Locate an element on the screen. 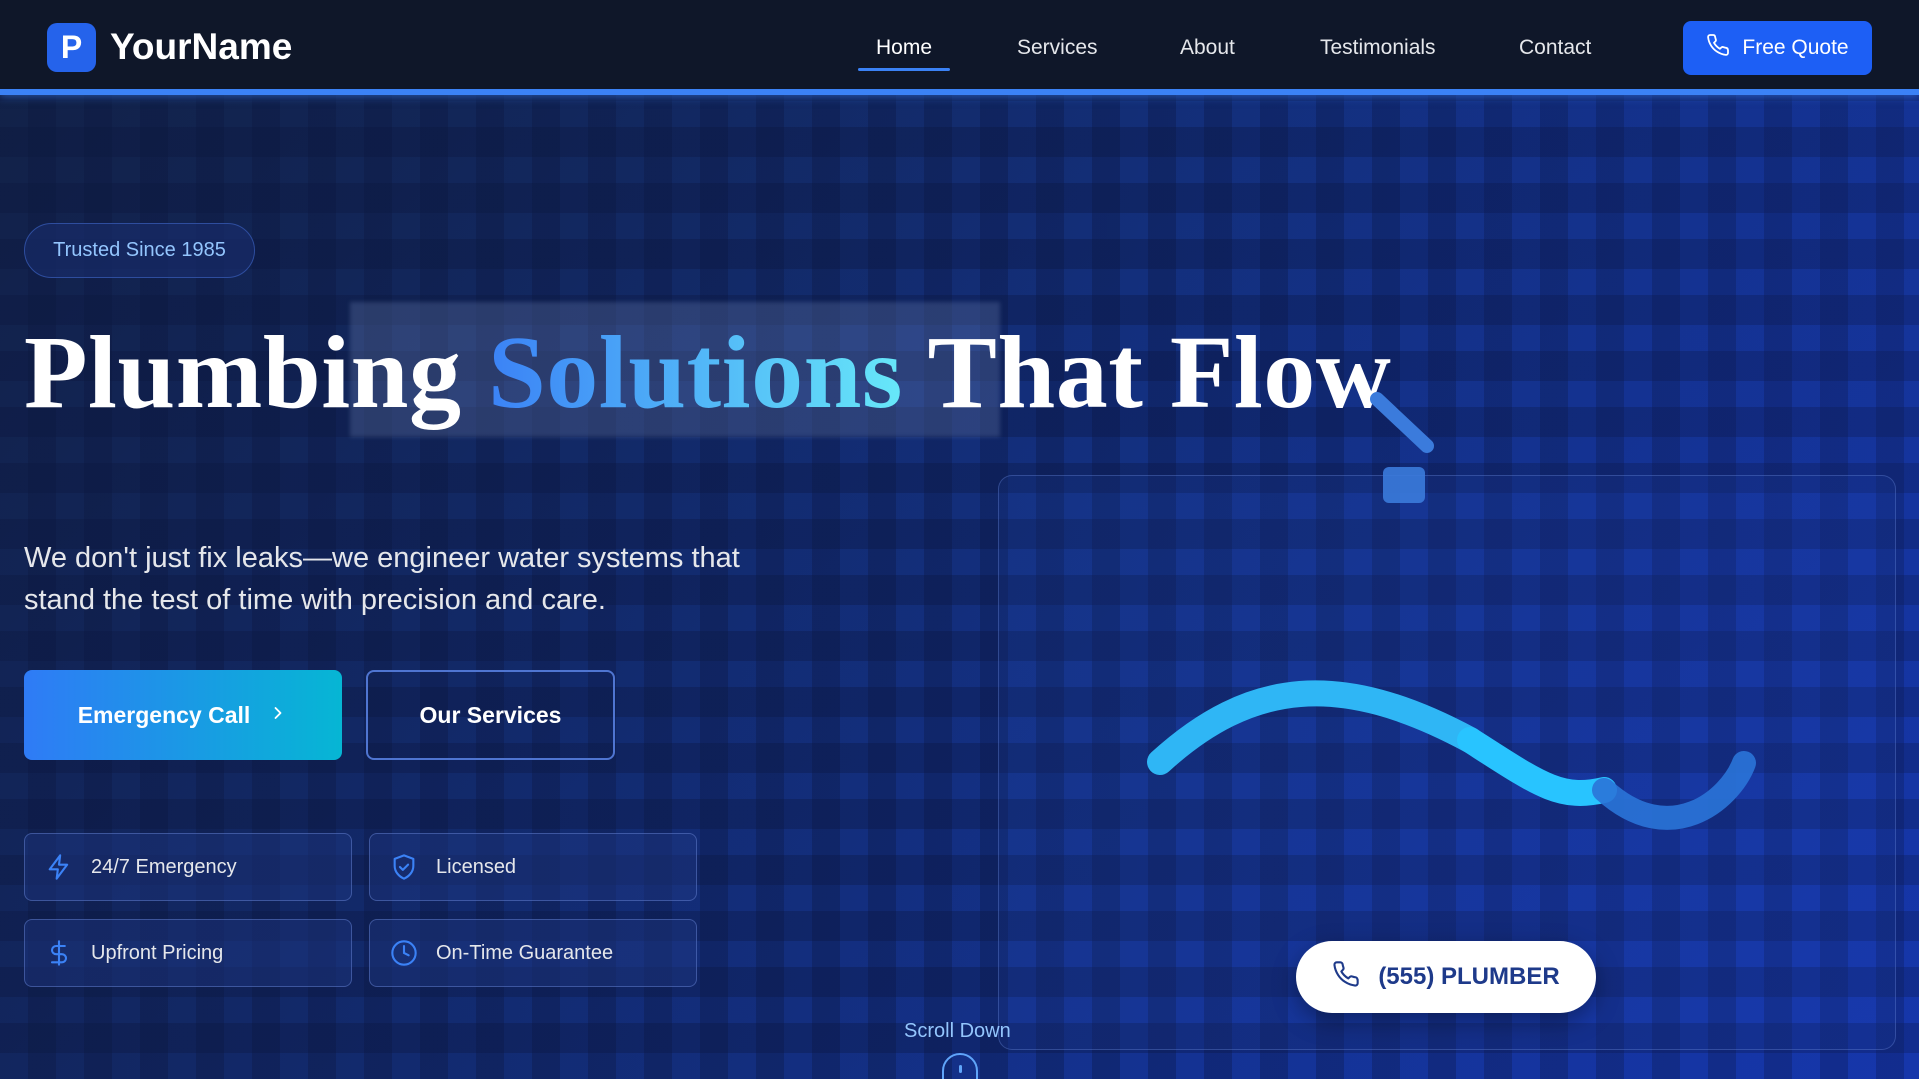 The width and height of the screenshot is (1919, 1079). emergency-call-button: Emergency Call is located at coordinates (183, 715).